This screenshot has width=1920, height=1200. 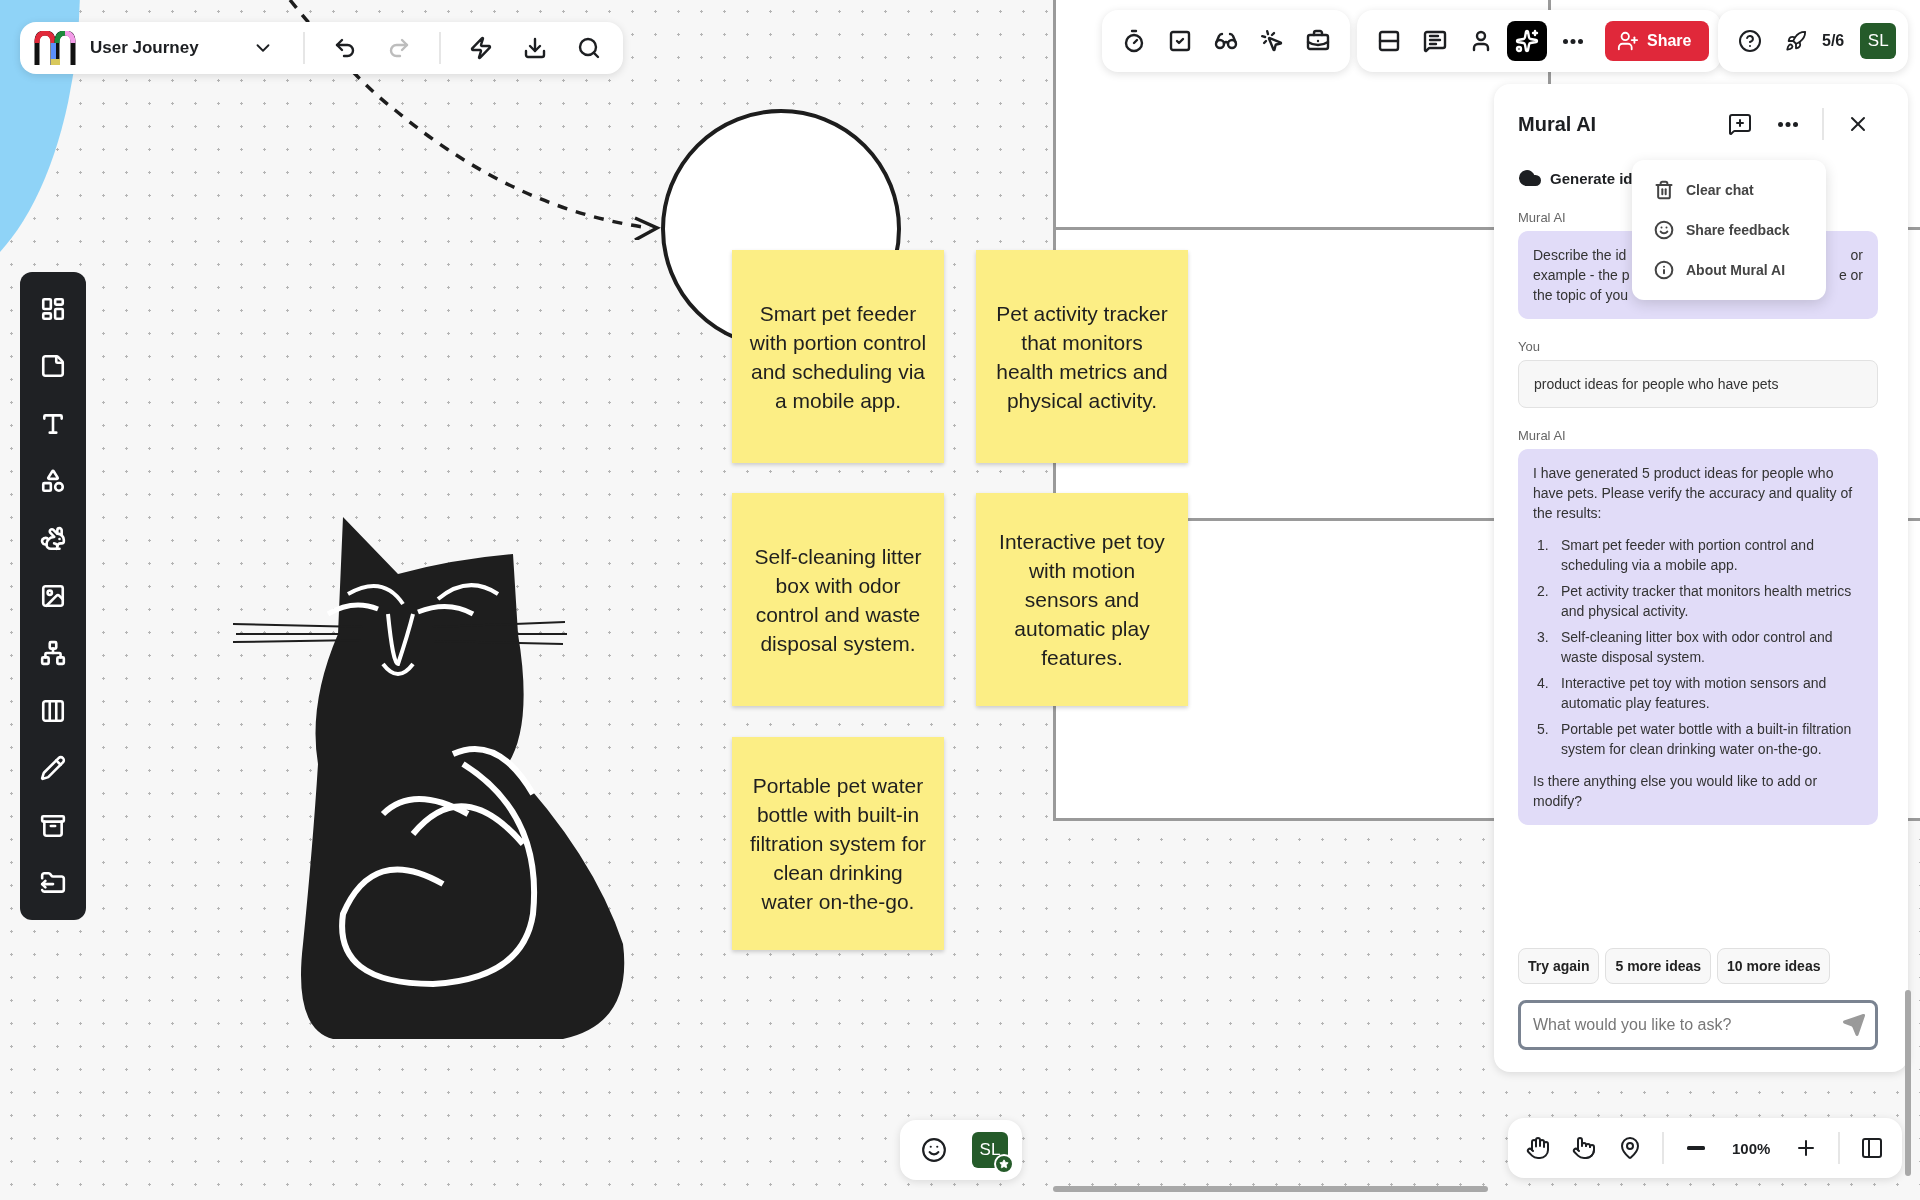 What do you see at coordinates (1697, 647) in the screenshot?
I see `list-item: Self-cleaning litter box with odor control and waste disposal system.` at bounding box center [1697, 647].